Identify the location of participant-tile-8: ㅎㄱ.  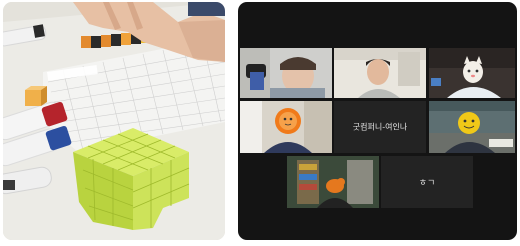
(427, 182).